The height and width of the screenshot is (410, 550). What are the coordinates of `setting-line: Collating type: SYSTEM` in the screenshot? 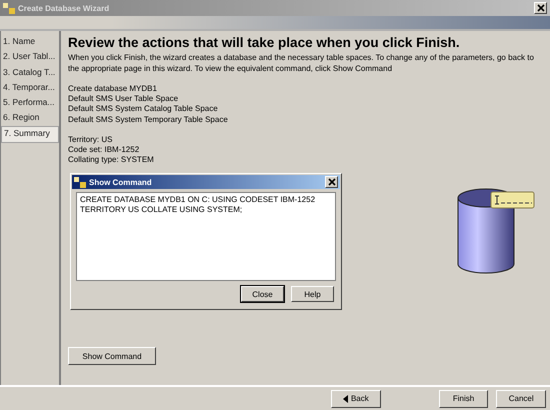 It's located at (111, 160).